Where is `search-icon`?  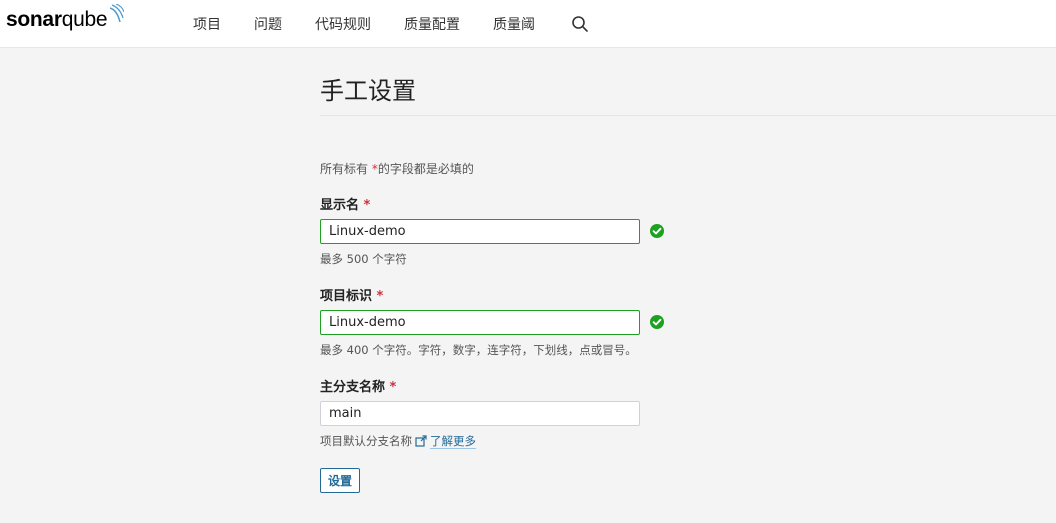
search-icon is located at coordinates (580, 24).